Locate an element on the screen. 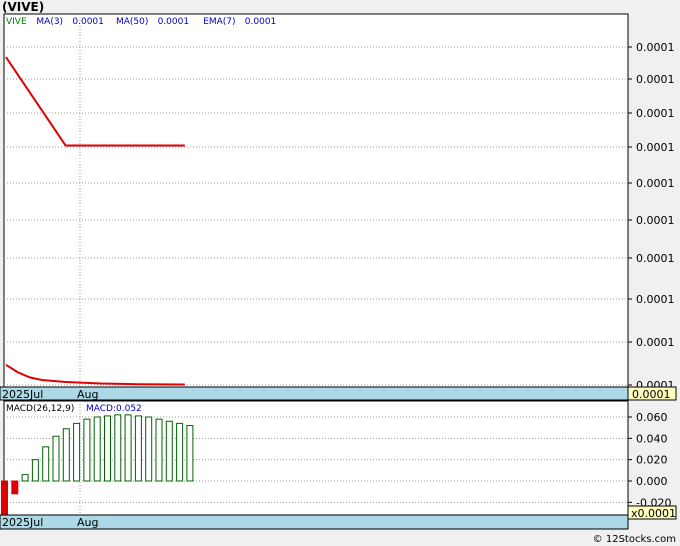 The width and height of the screenshot is (680, 546). price-last-value-label: 0.0001 is located at coordinates (651, 394).